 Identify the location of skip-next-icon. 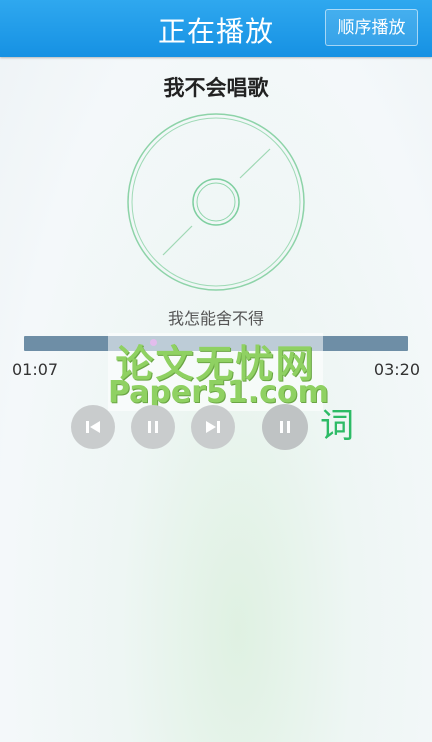
(213, 427).